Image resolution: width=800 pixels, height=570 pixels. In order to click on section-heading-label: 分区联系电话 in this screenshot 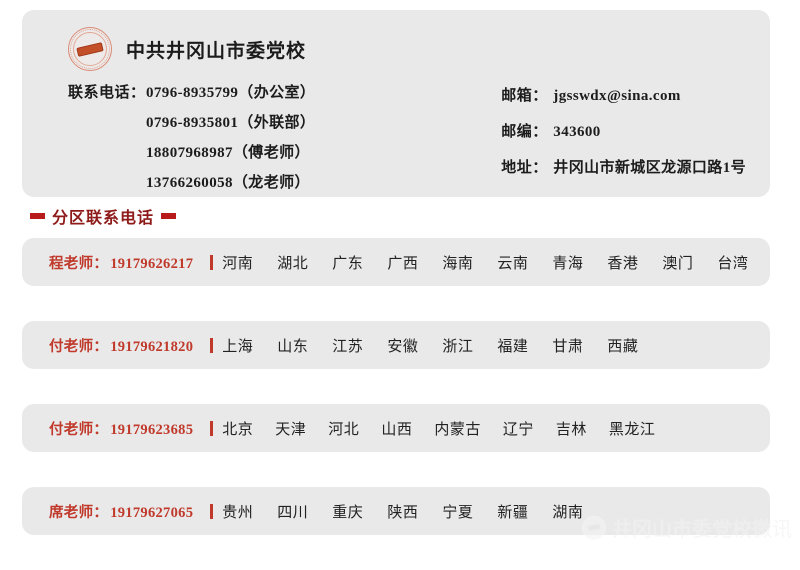, I will do `click(103, 218)`.